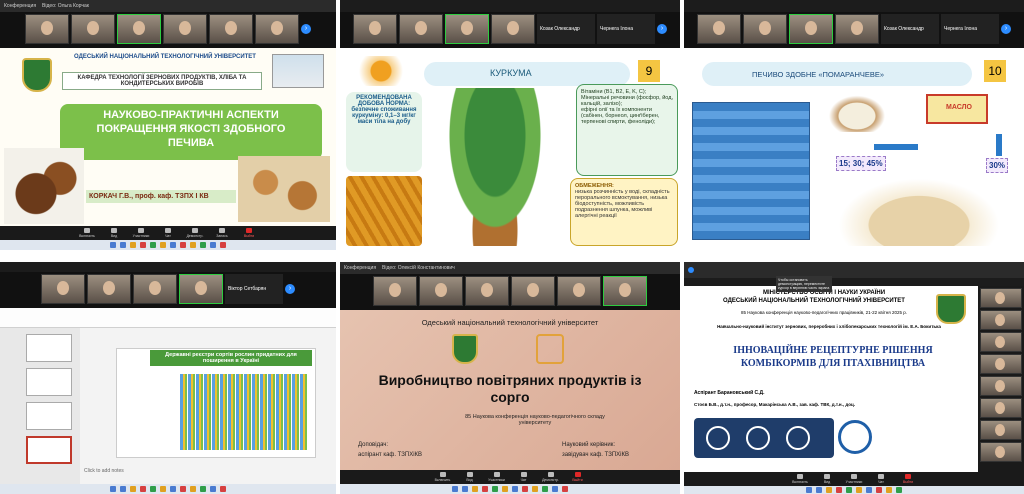  I want to click on turmeric-root-photo, so click(384, 211).